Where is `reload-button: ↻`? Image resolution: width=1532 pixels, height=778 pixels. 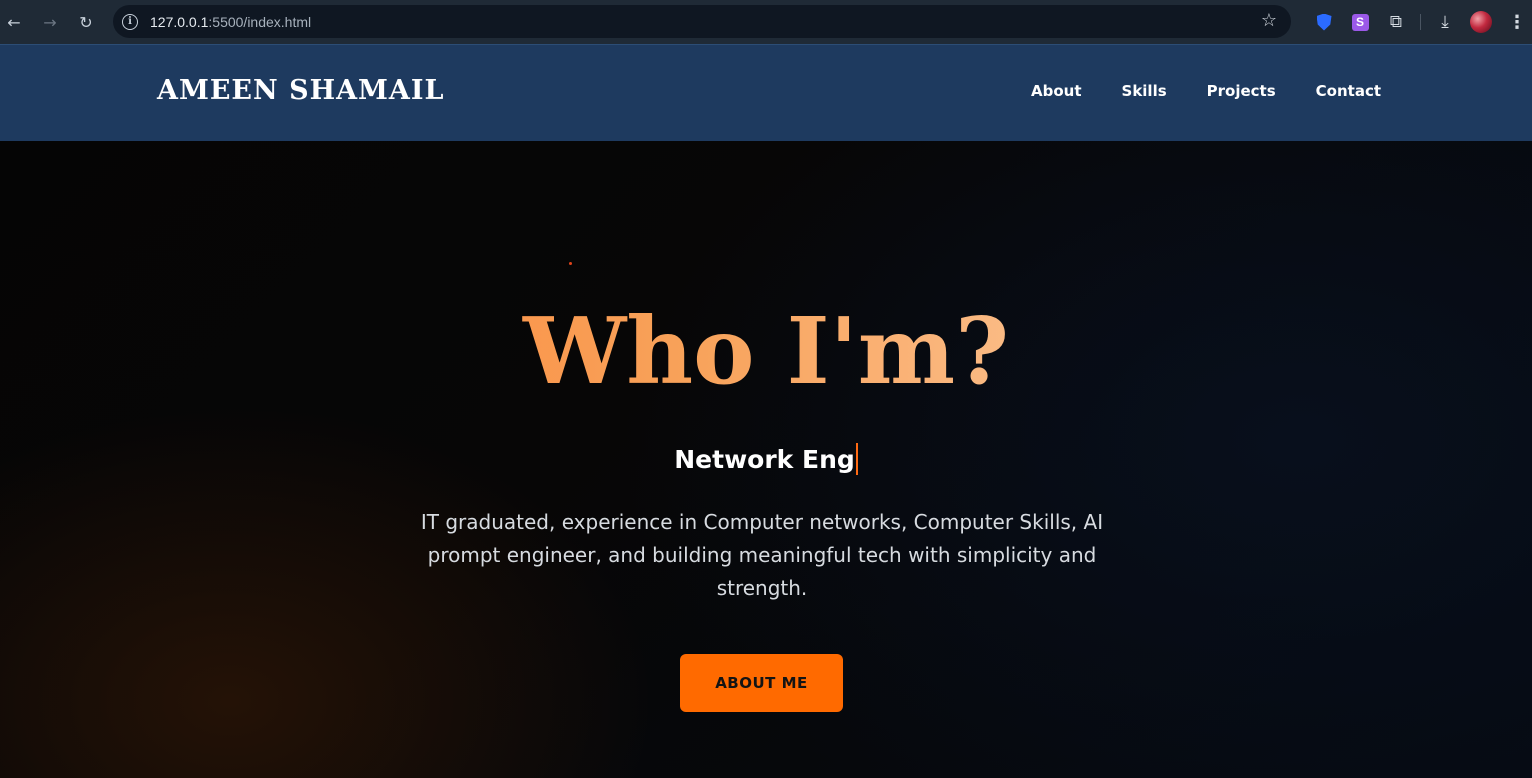
reload-button: ↻ is located at coordinates (86, 22).